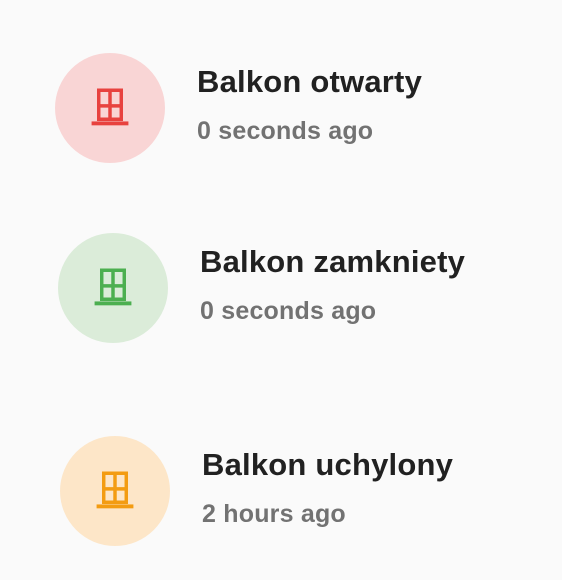  Describe the element at coordinates (274, 514) in the screenshot. I see `last-changed: 2 hours ago` at that location.